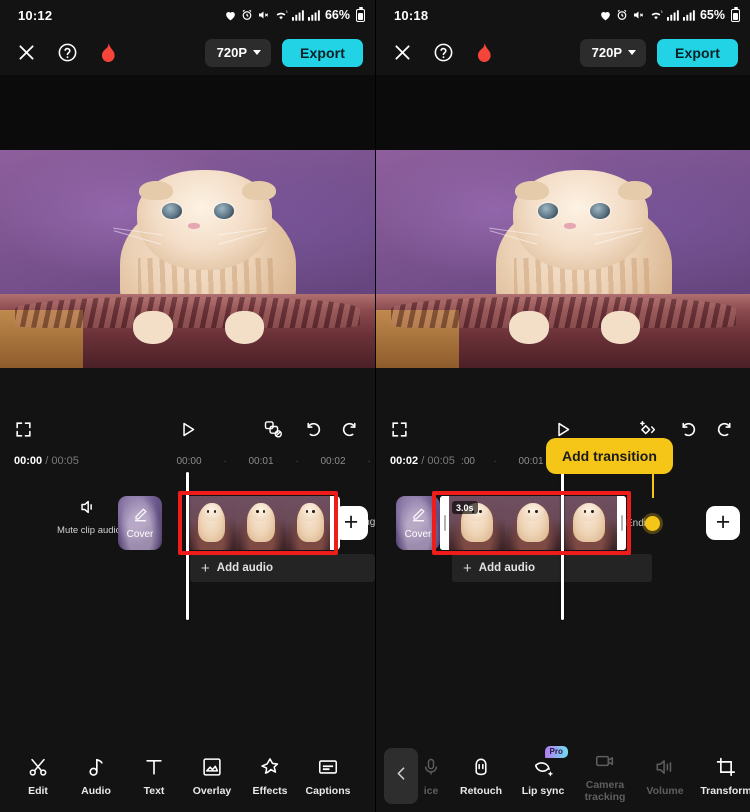 This screenshot has height=812, width=750. I want to click on clip-trim-handle-left, so click(444, 523).